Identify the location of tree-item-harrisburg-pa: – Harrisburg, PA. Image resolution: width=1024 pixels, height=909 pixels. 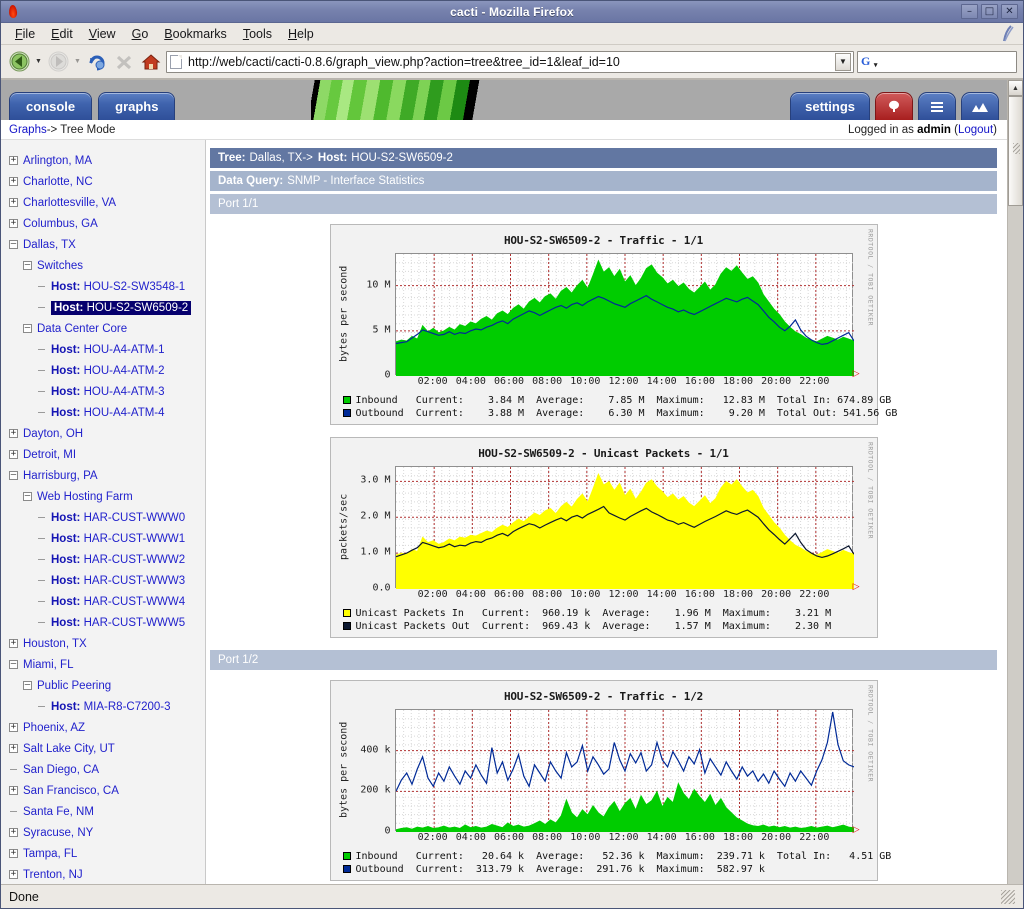
(107, 475).